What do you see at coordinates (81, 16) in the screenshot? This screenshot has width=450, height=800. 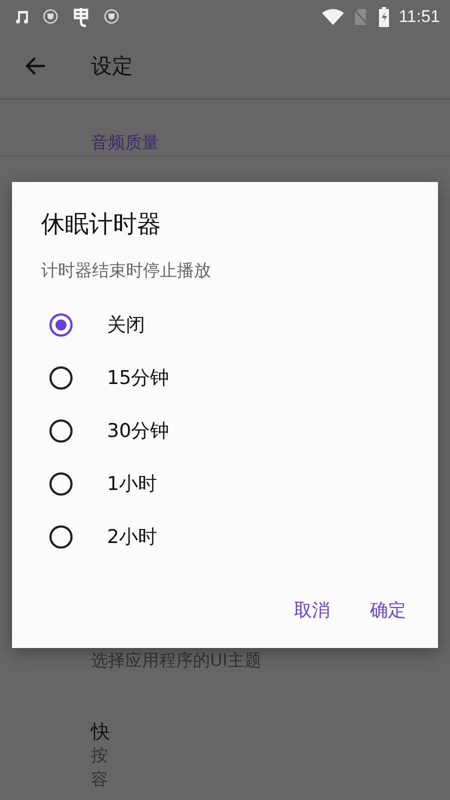 I see `app-icon` at bounding box center [81, 16].